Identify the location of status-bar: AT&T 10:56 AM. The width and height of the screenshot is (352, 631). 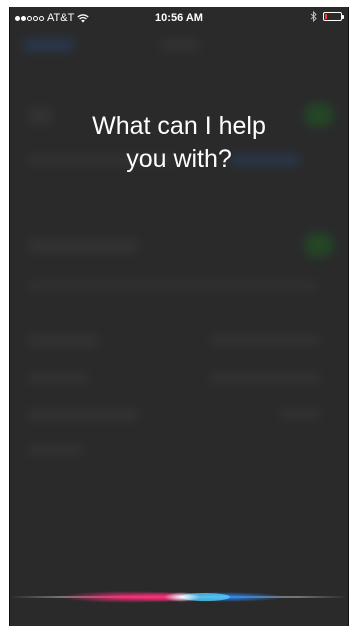
(179, 17).